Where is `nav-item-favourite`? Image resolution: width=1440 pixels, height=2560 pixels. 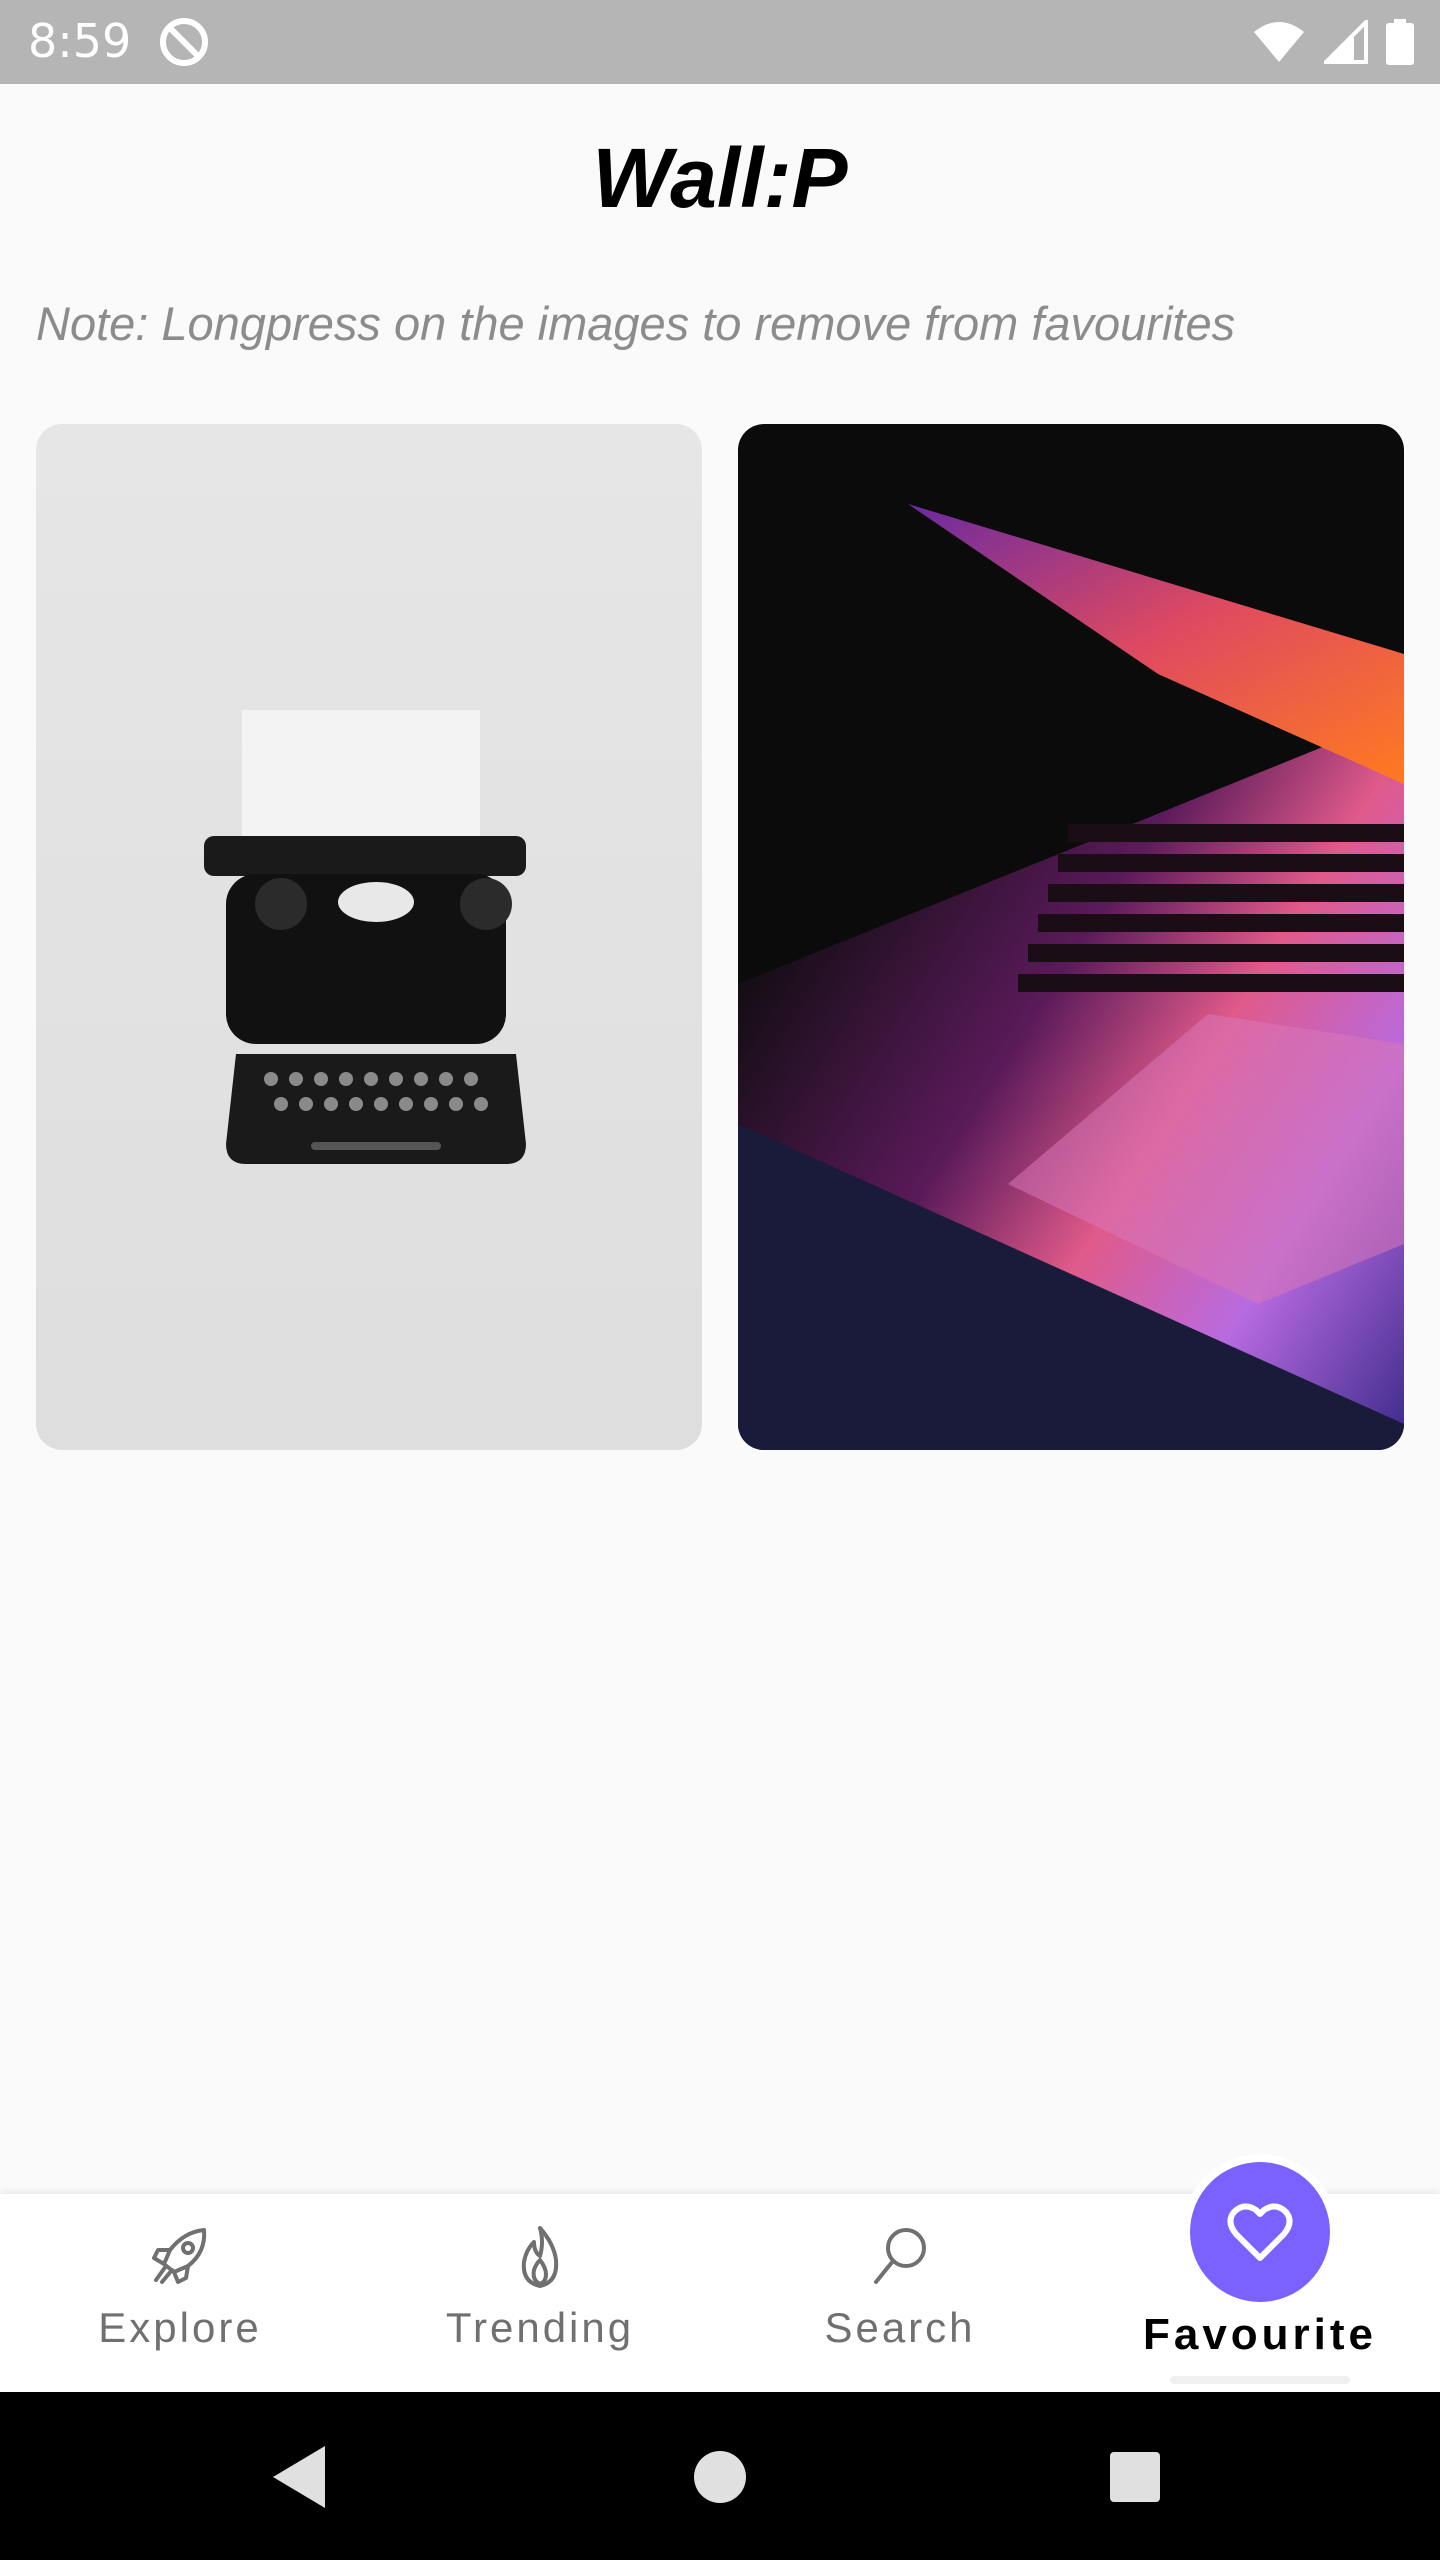 nav-item-favourite is located at coordinates (1260, 2232).